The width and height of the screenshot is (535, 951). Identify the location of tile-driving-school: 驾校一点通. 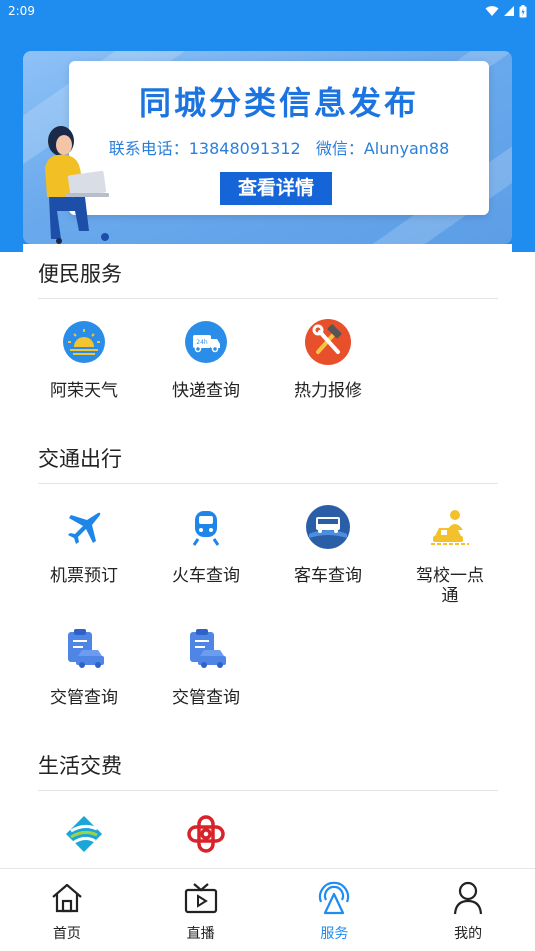
(450, 554).